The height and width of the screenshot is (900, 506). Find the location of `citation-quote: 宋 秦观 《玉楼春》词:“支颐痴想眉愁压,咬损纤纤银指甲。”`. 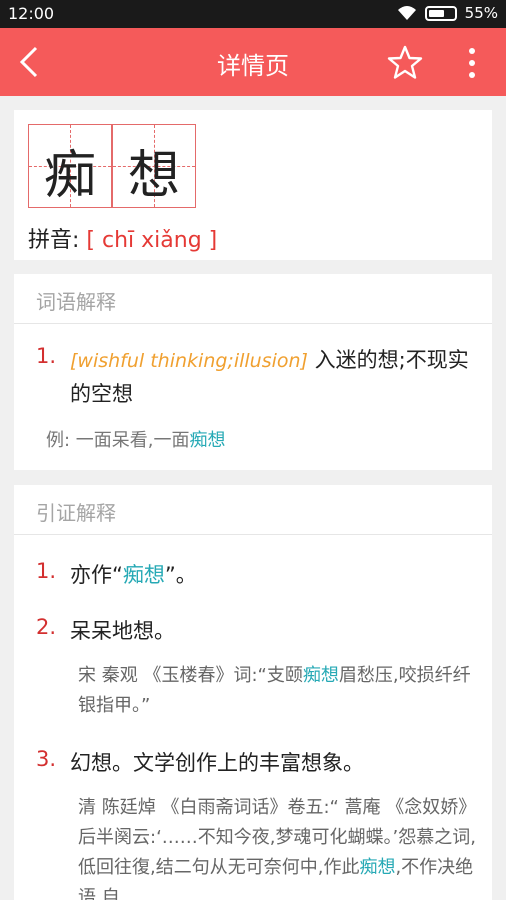

citation-quote: 宋 秦观 《玉楼春》词:“支颐痴想眉愁压,咬损纤纤银指甲。” is located at coordinates (280, 691).